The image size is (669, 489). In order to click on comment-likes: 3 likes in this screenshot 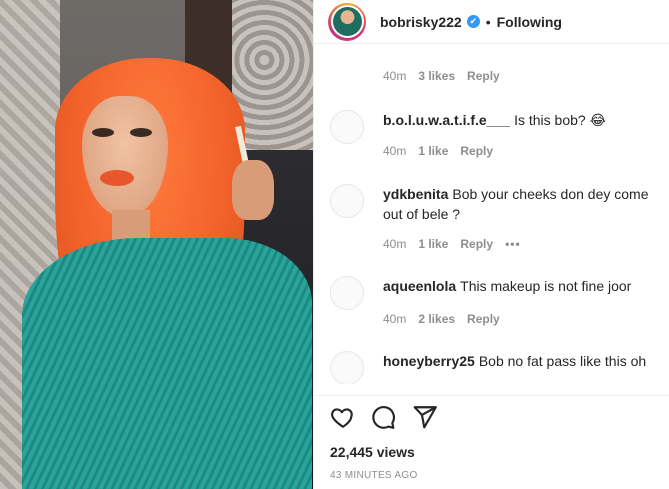, I will do `click(436, 76)`.